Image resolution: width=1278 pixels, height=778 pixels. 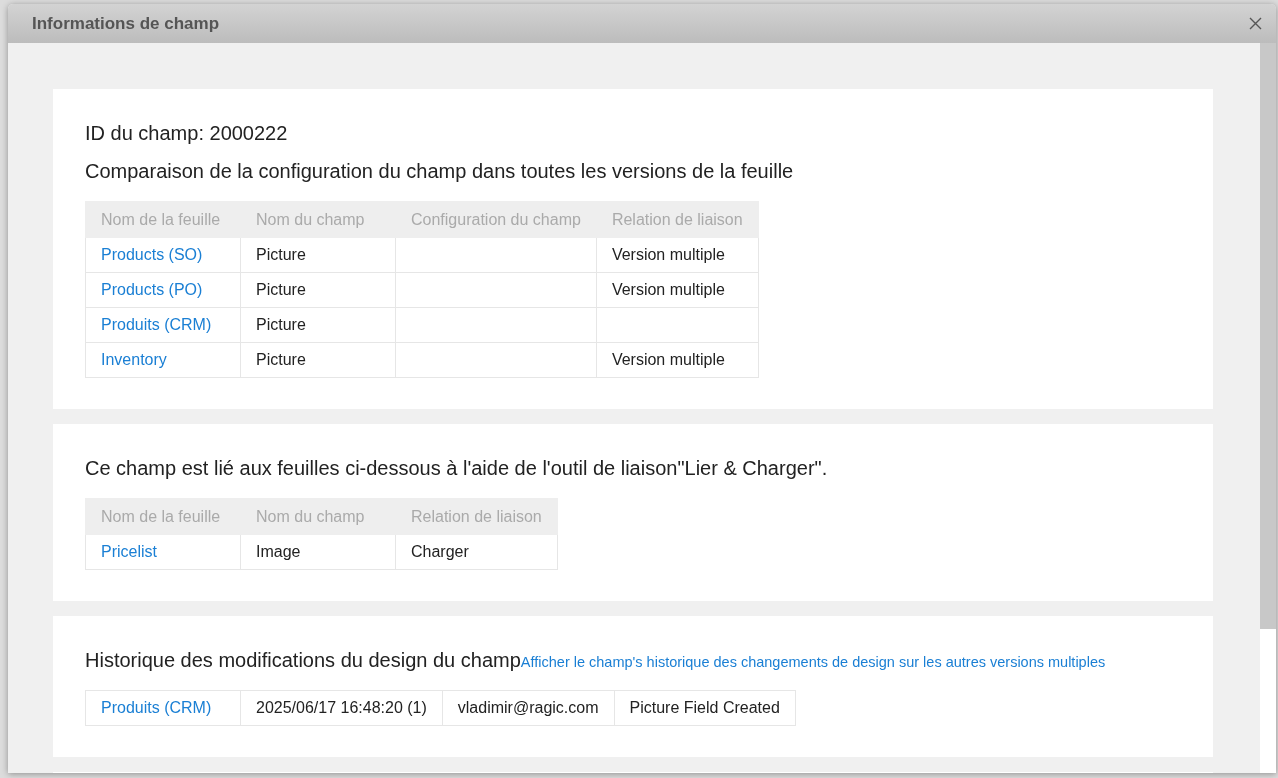 I want to click on table-cell: Image, so click(x=318, y=552).